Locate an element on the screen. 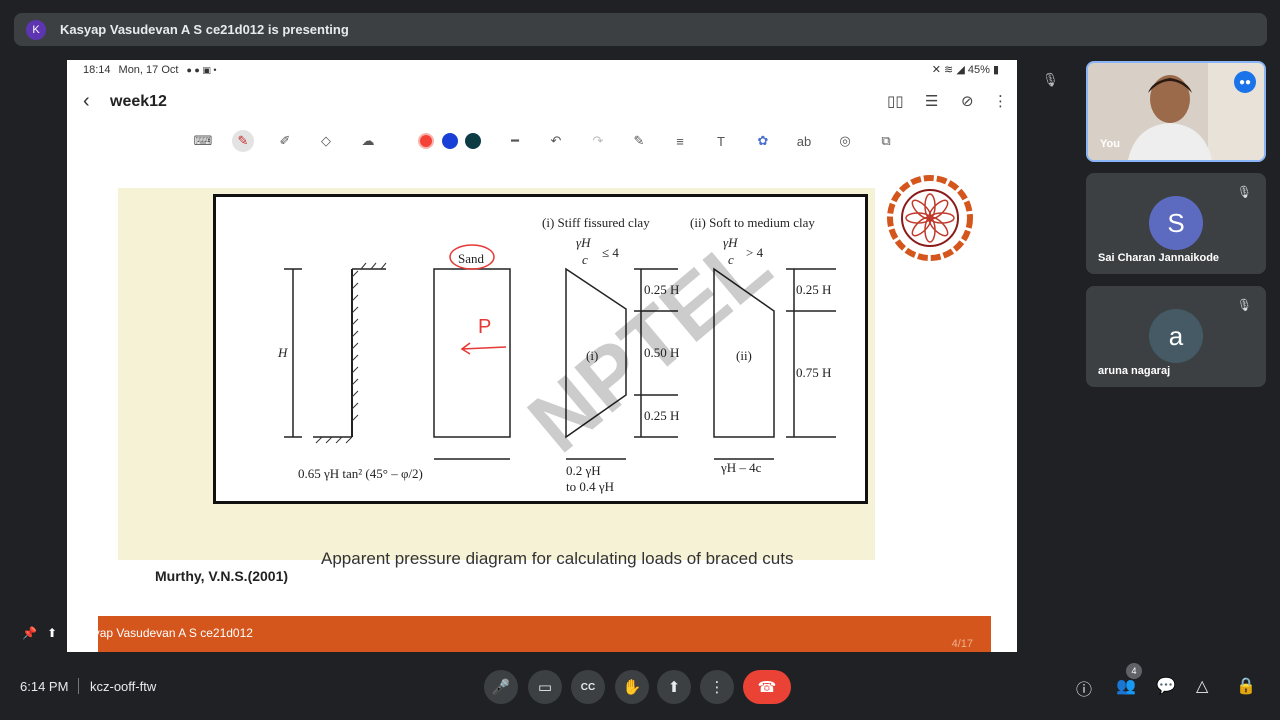  avatar: a is located at coordinates (1176, 336).